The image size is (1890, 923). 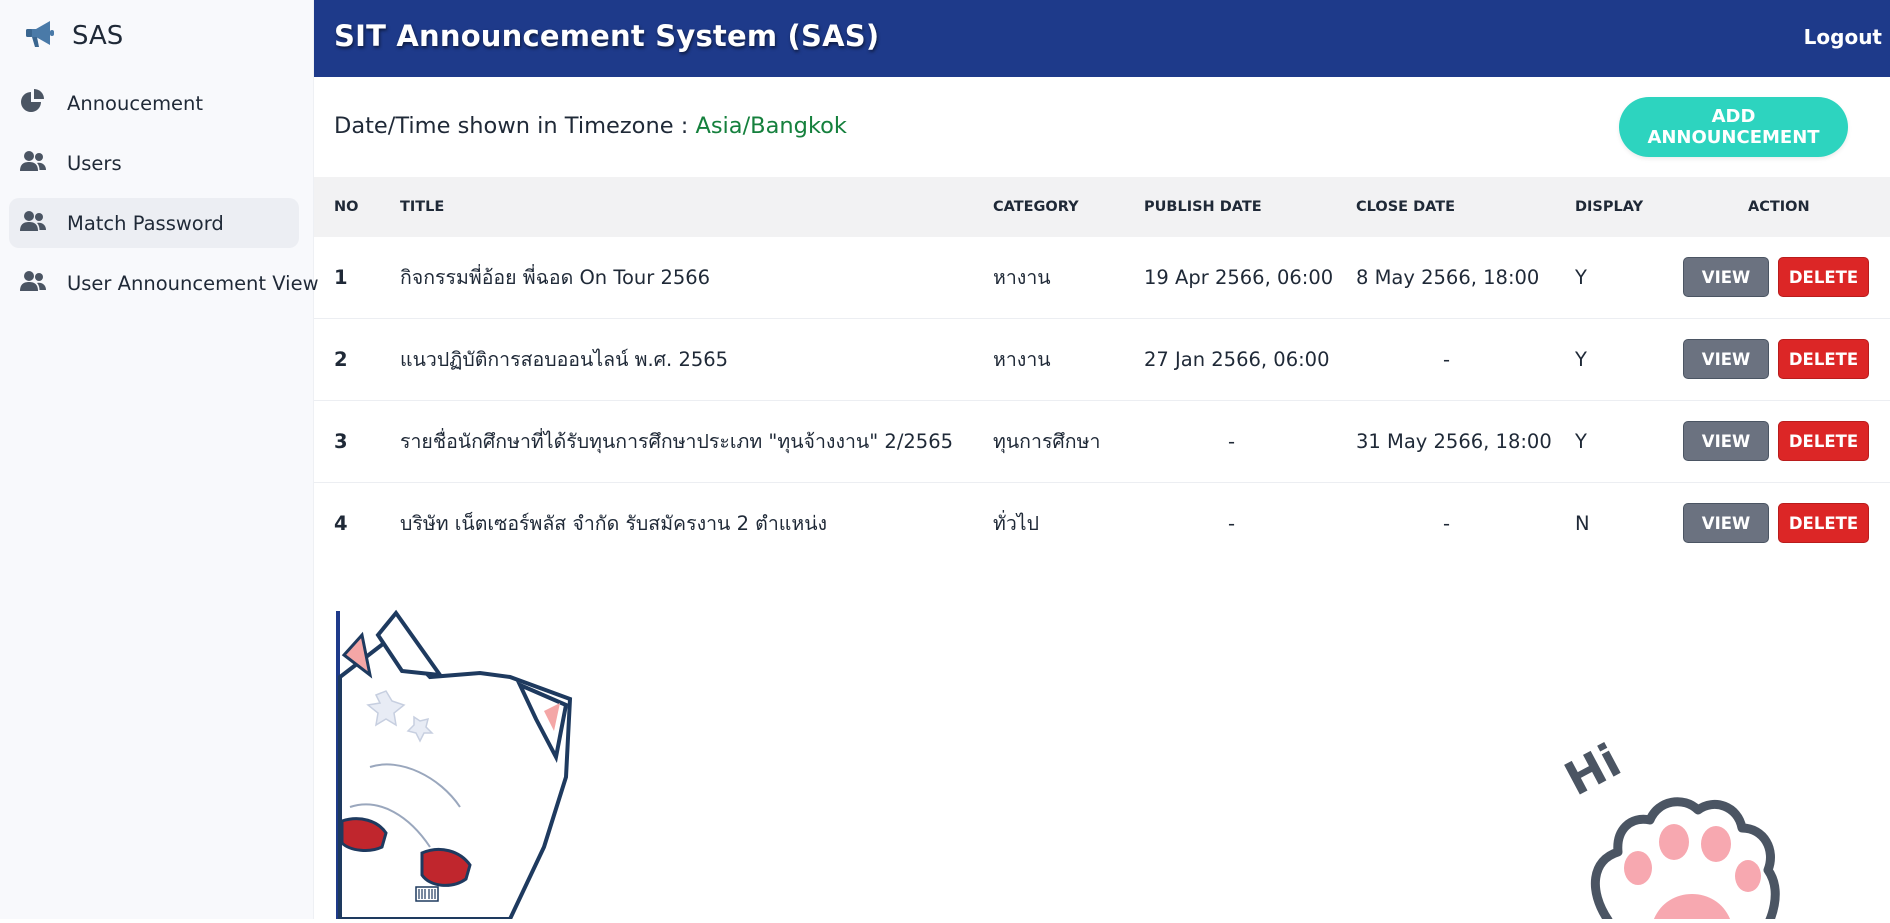 What do you see at coordinates (1203, 207) in the screenshot?
I see `column-header-publish-date: PUBLISH DATE` at bounding box center [1203, 207].